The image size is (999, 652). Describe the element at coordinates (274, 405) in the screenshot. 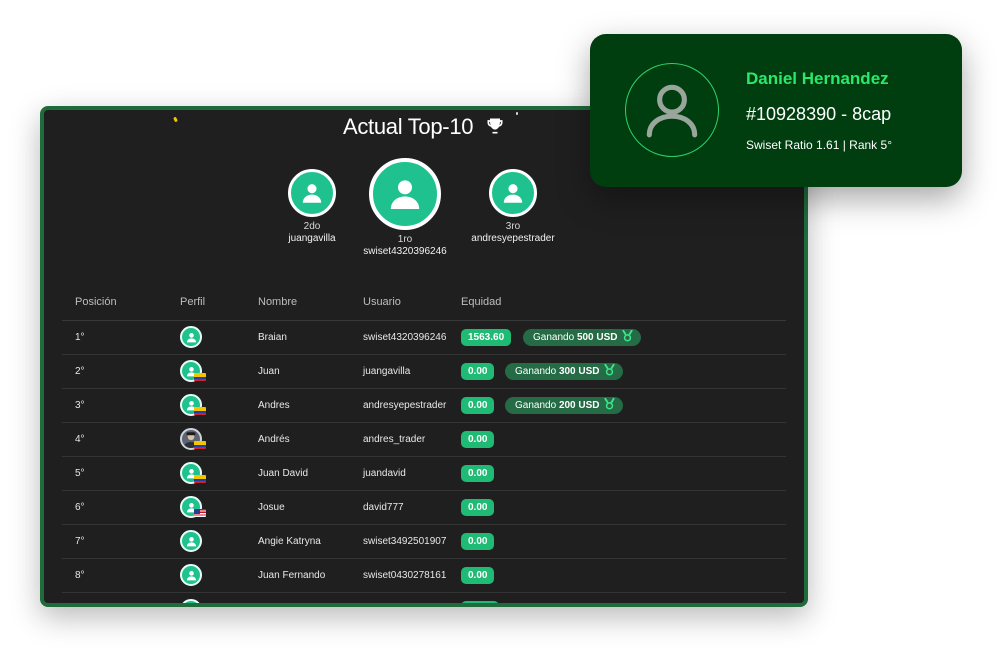

I see `row-name: Andres` at that location.